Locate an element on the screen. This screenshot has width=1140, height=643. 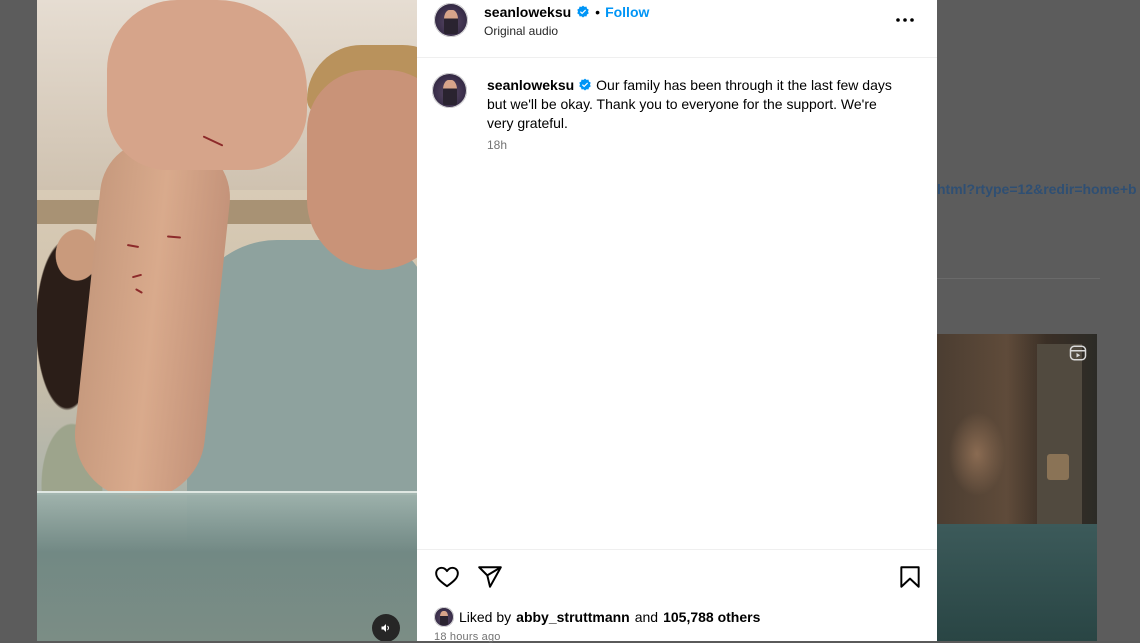
bookmark-icon is located at coordinates (910, 577).